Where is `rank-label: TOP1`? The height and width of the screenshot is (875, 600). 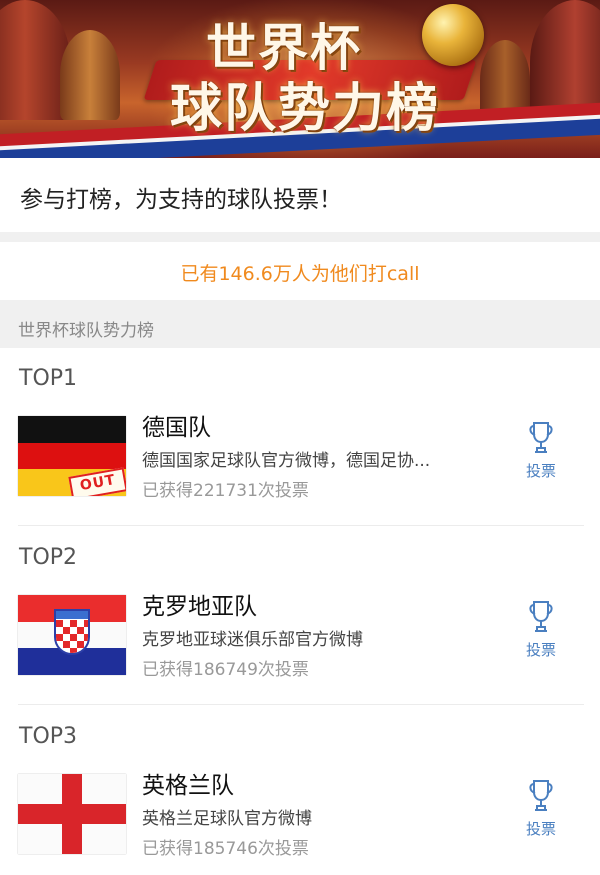
rank-label: TOP1 is located at coordinates (48, 378).